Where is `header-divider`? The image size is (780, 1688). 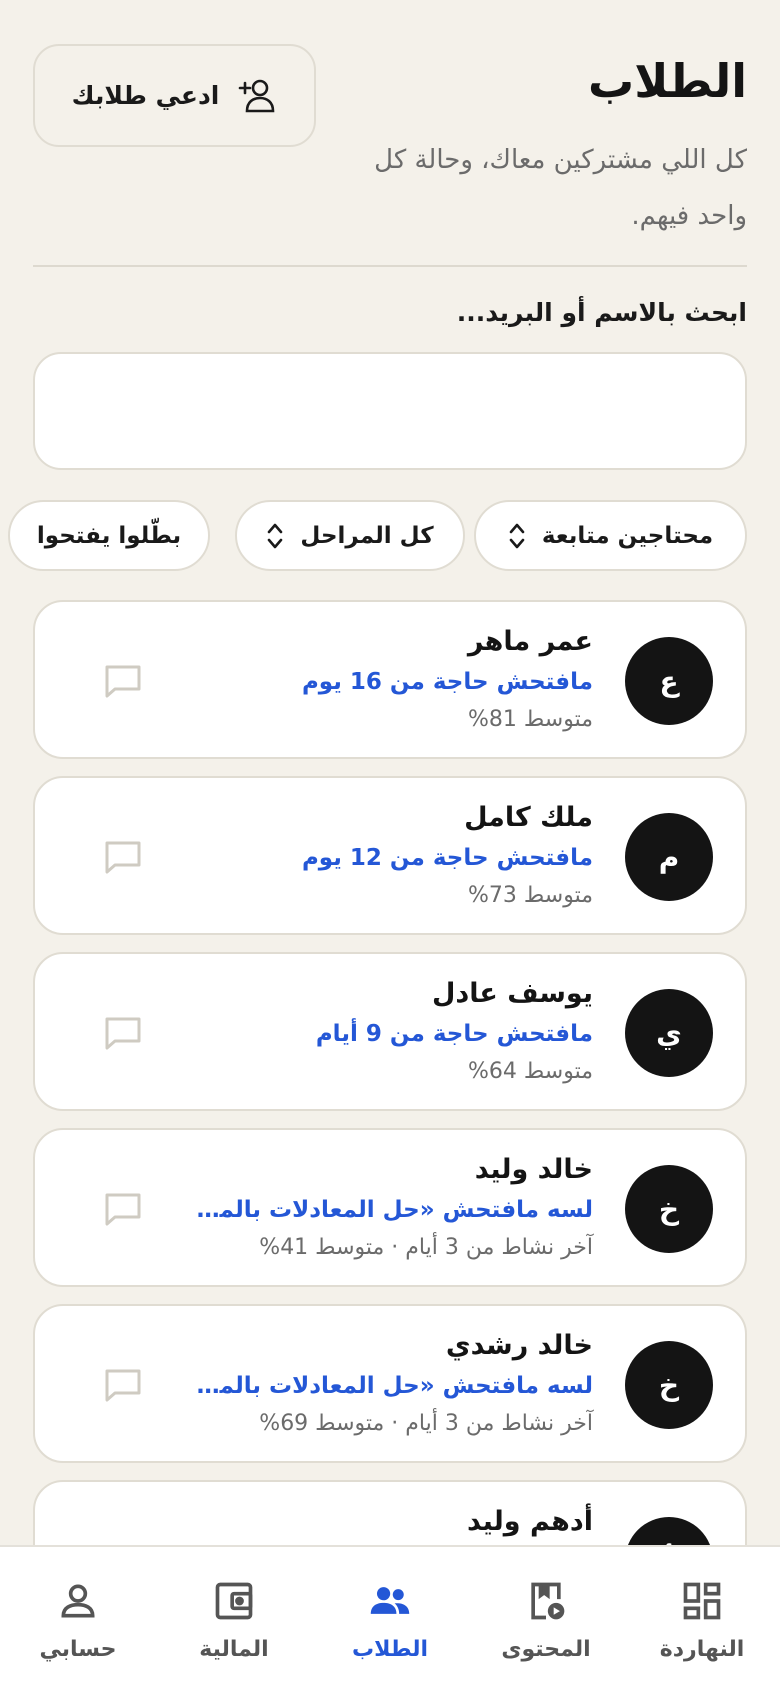
header-divider is located at coordinates (390, 266).